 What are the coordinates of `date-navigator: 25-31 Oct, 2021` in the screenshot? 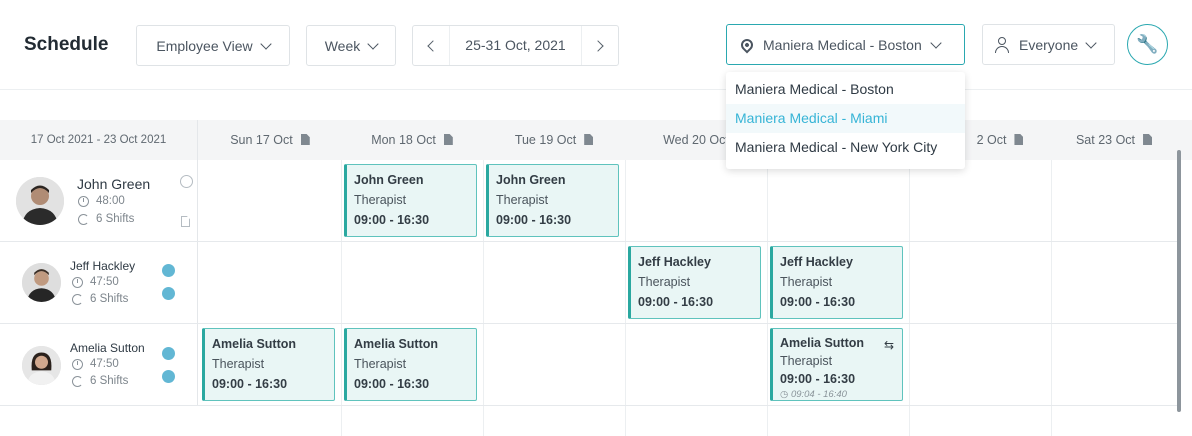 It's located at (515, 45).